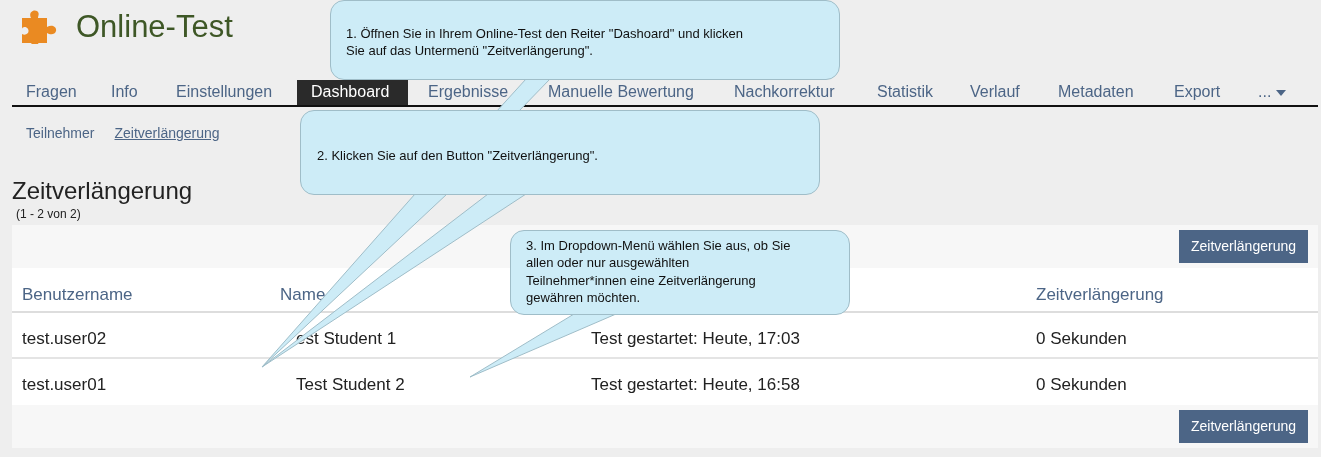 This screenshot has height=457, width=1321. I want to click on tab: Verlauf, so click(997, 92).